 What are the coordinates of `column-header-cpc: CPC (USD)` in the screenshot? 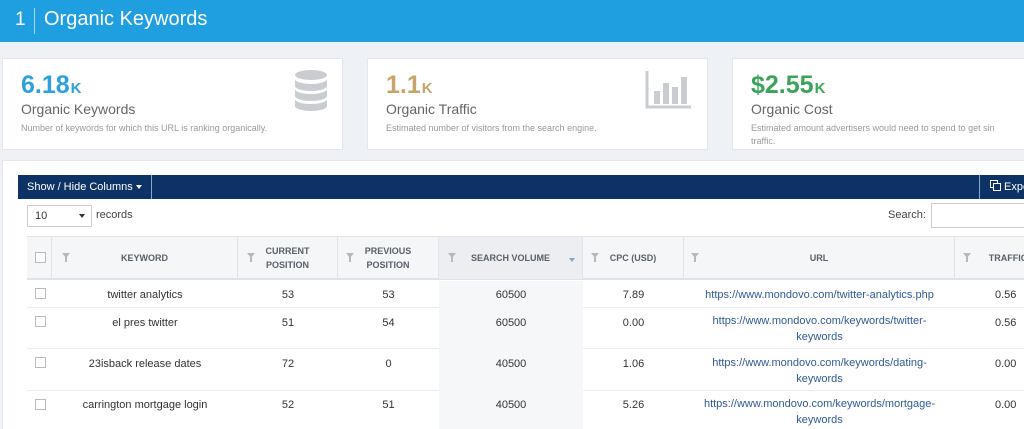 It's located at (633, 258).